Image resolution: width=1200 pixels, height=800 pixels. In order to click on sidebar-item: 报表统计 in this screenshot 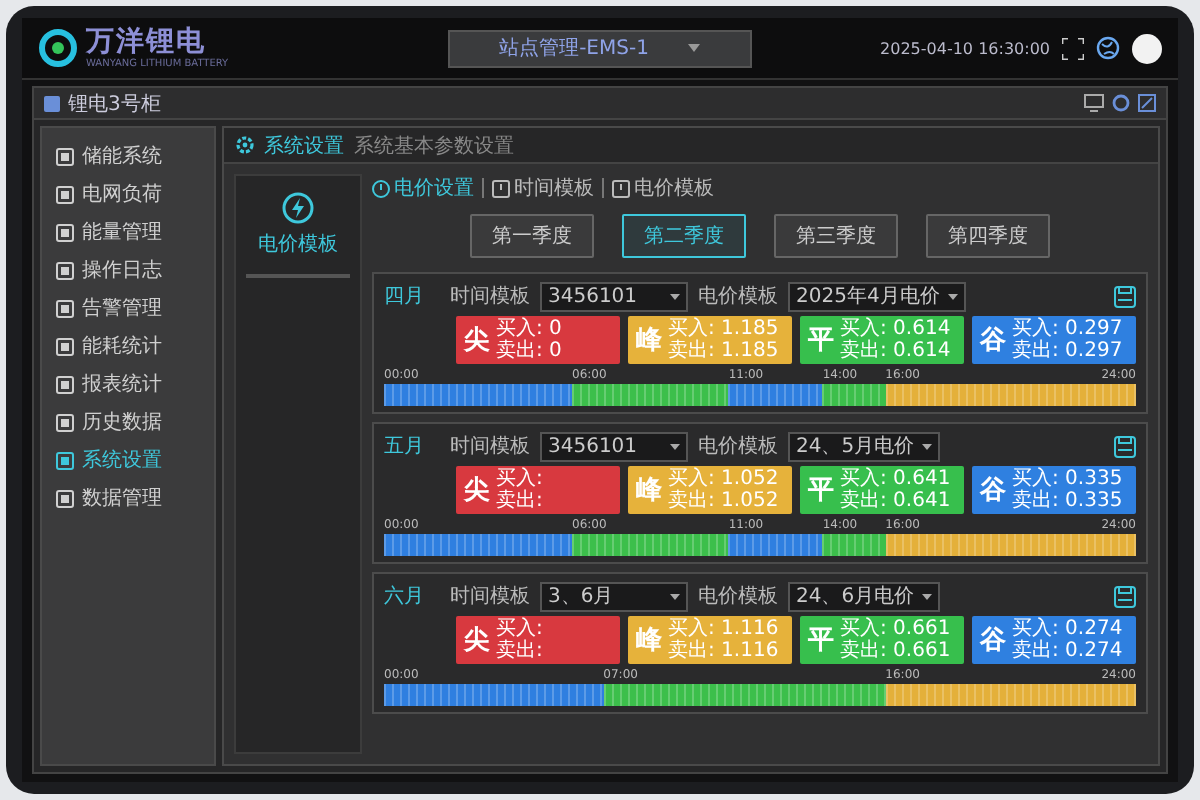, I will do `click(128, 384)`.